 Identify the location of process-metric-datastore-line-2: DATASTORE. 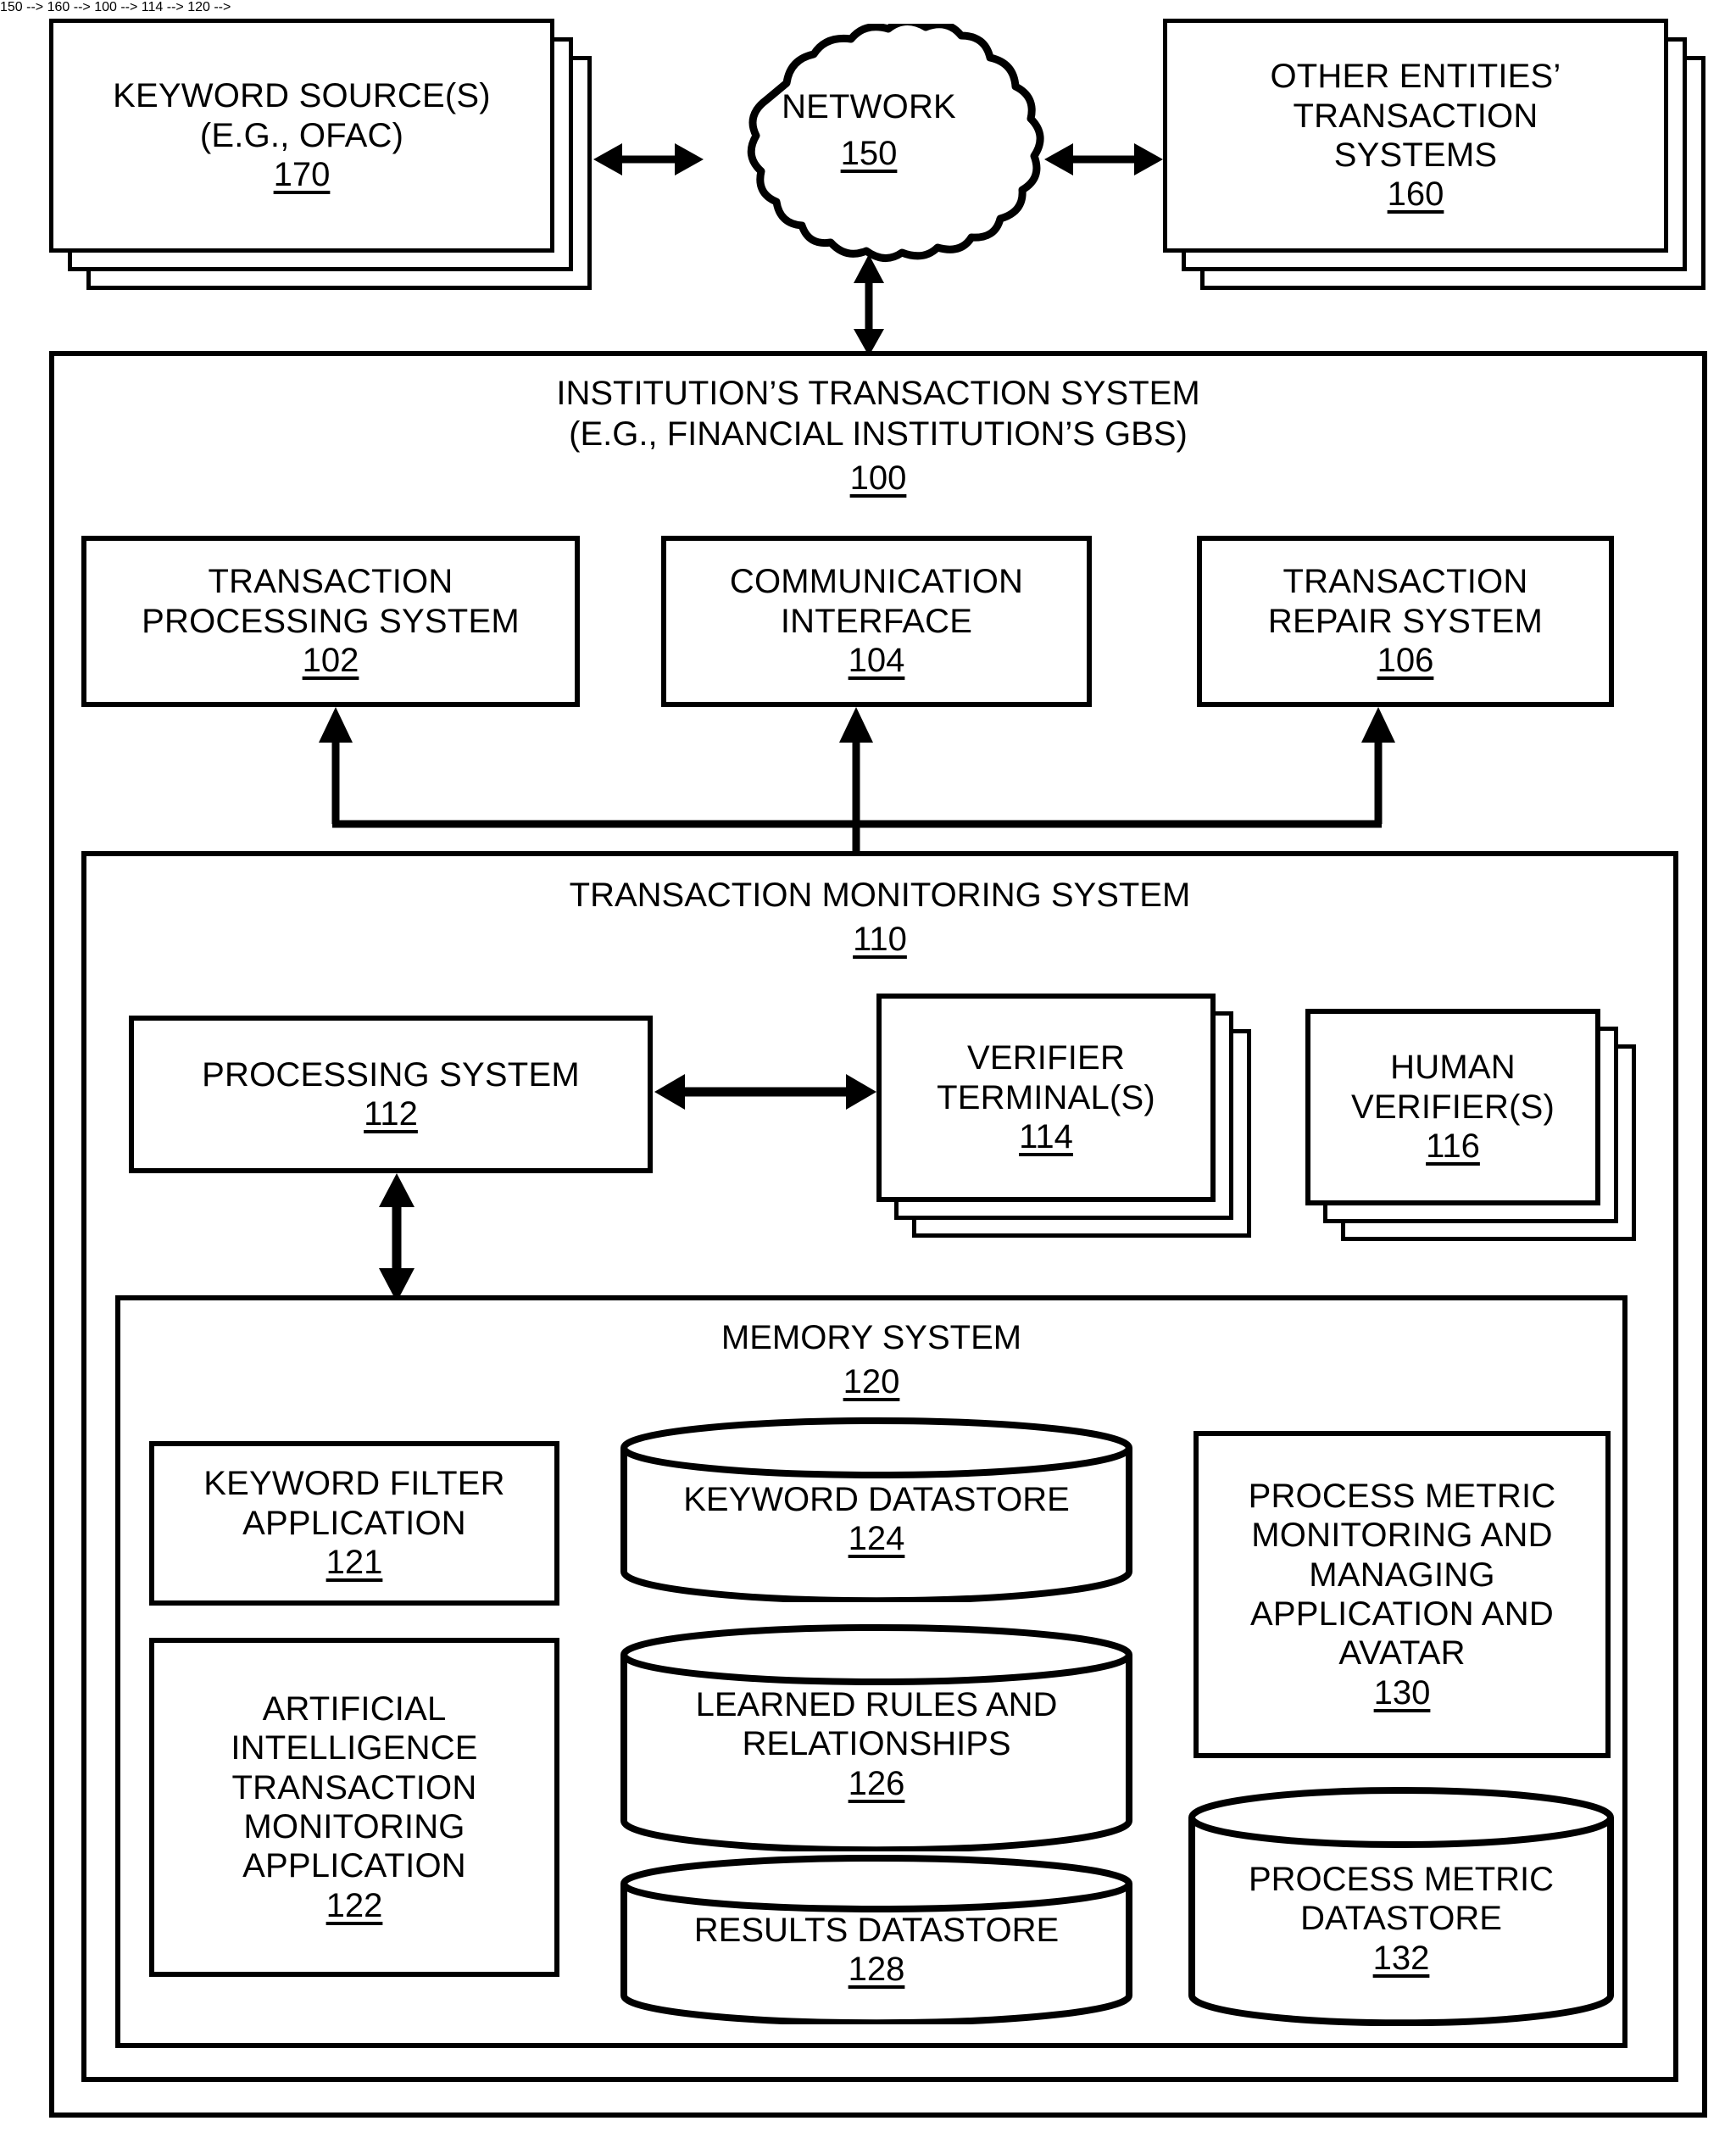
(1401, 1919).